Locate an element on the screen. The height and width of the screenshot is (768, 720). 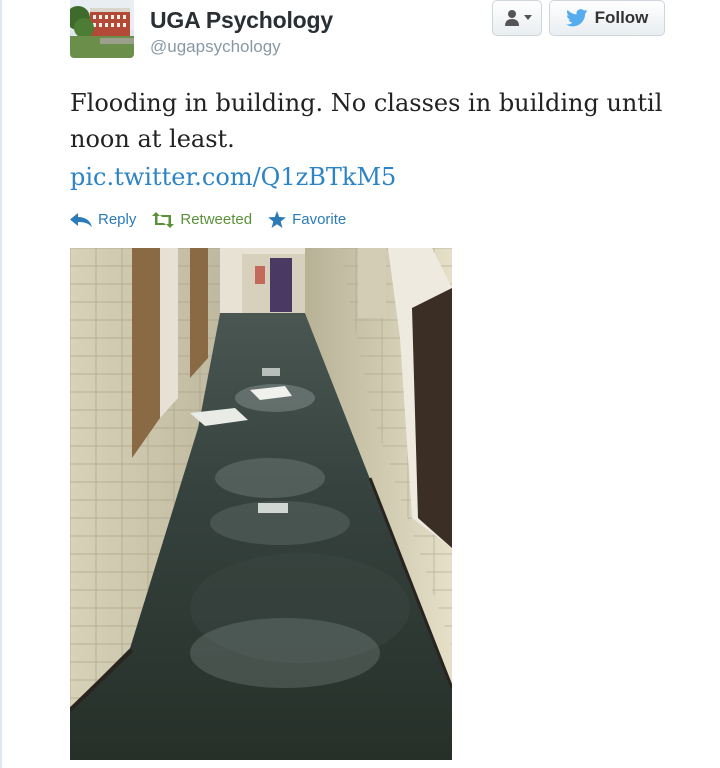
avatar-image is located at coordinates (102, 29).